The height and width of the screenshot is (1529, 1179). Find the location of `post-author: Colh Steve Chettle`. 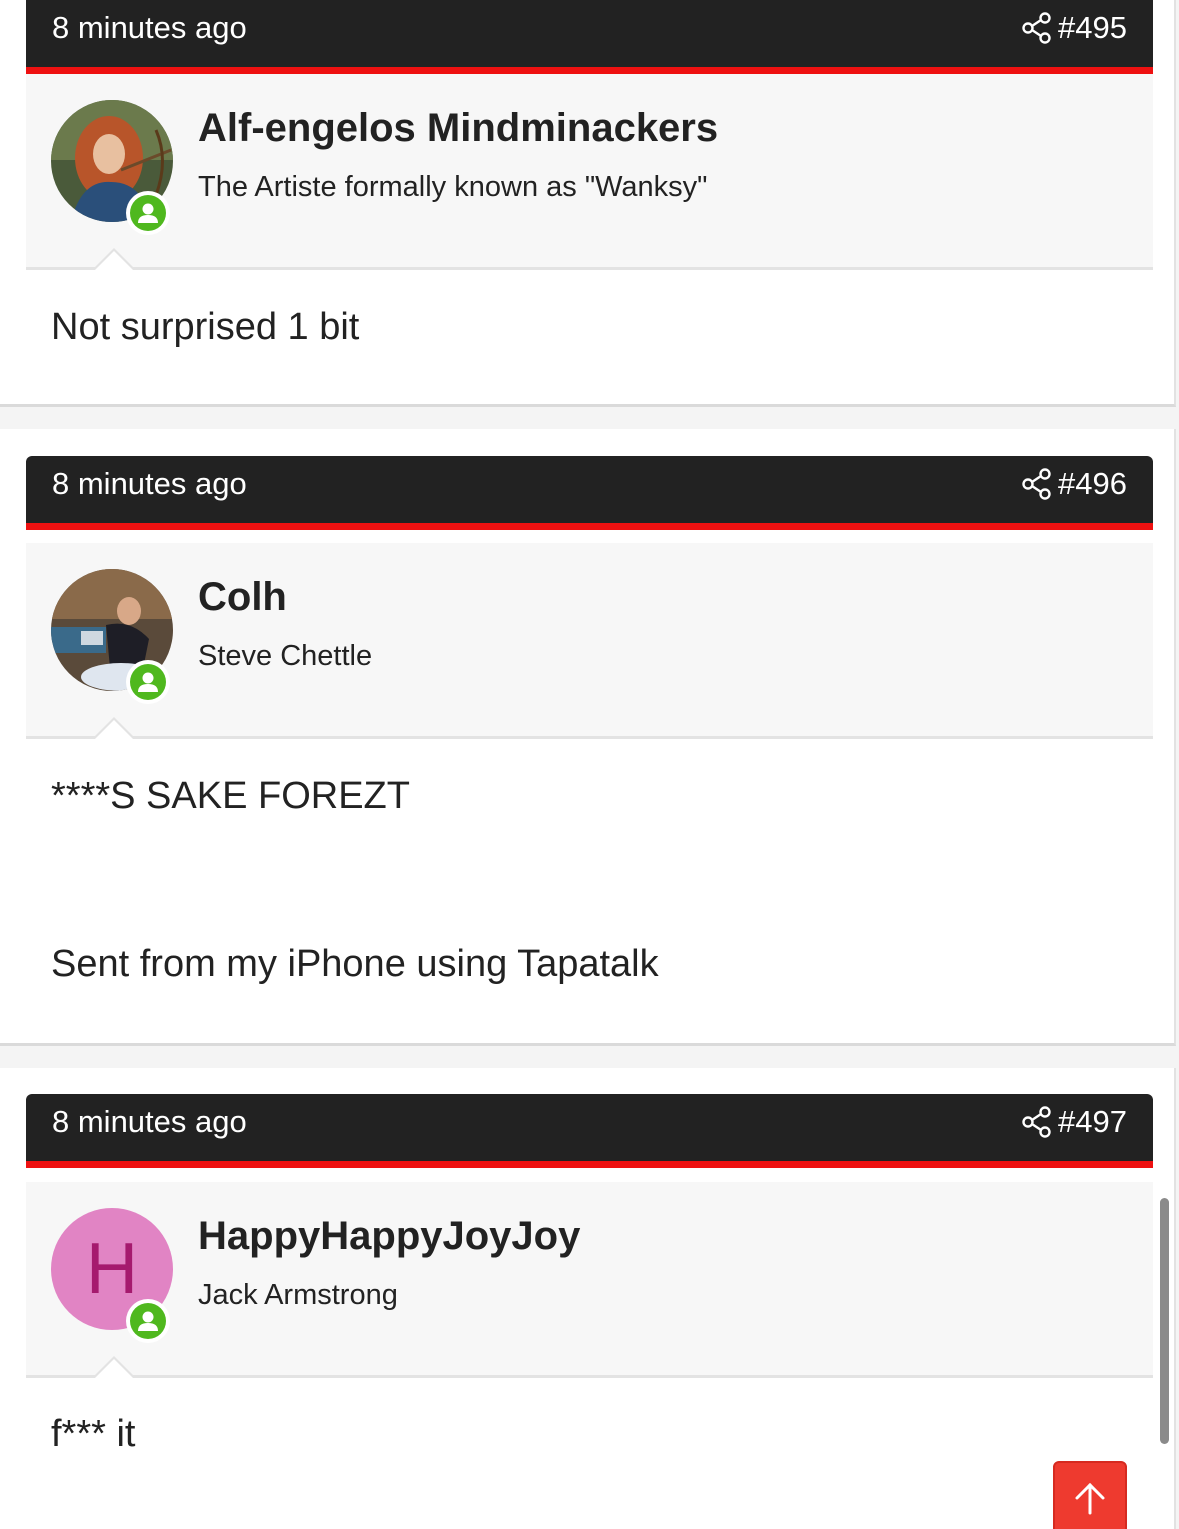

post-author: Colh Steve Chettle is located at coordinates (589, 641).